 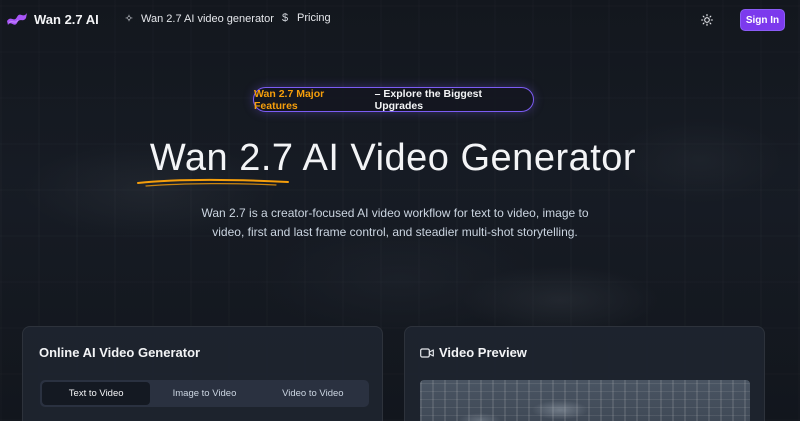 What do you see at coordinates (427, 353) in the screenshot?
I see `video-camera-icon` at bounding box center [427, 353].